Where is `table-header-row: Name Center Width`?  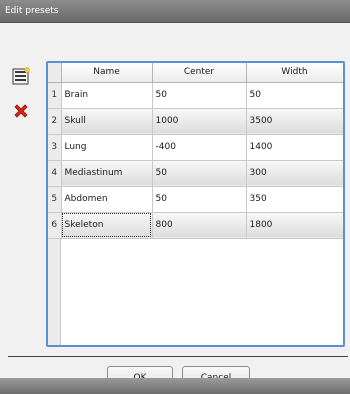 table-header-row: Name Center Width is located at coordinates (195, 73).